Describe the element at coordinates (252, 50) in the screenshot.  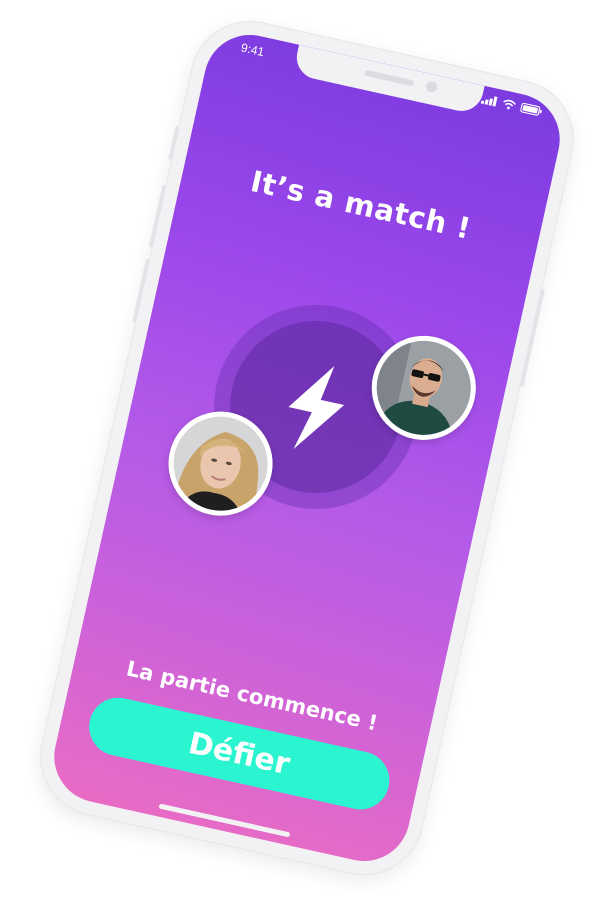
I see `status-time: 9:41` at that location.